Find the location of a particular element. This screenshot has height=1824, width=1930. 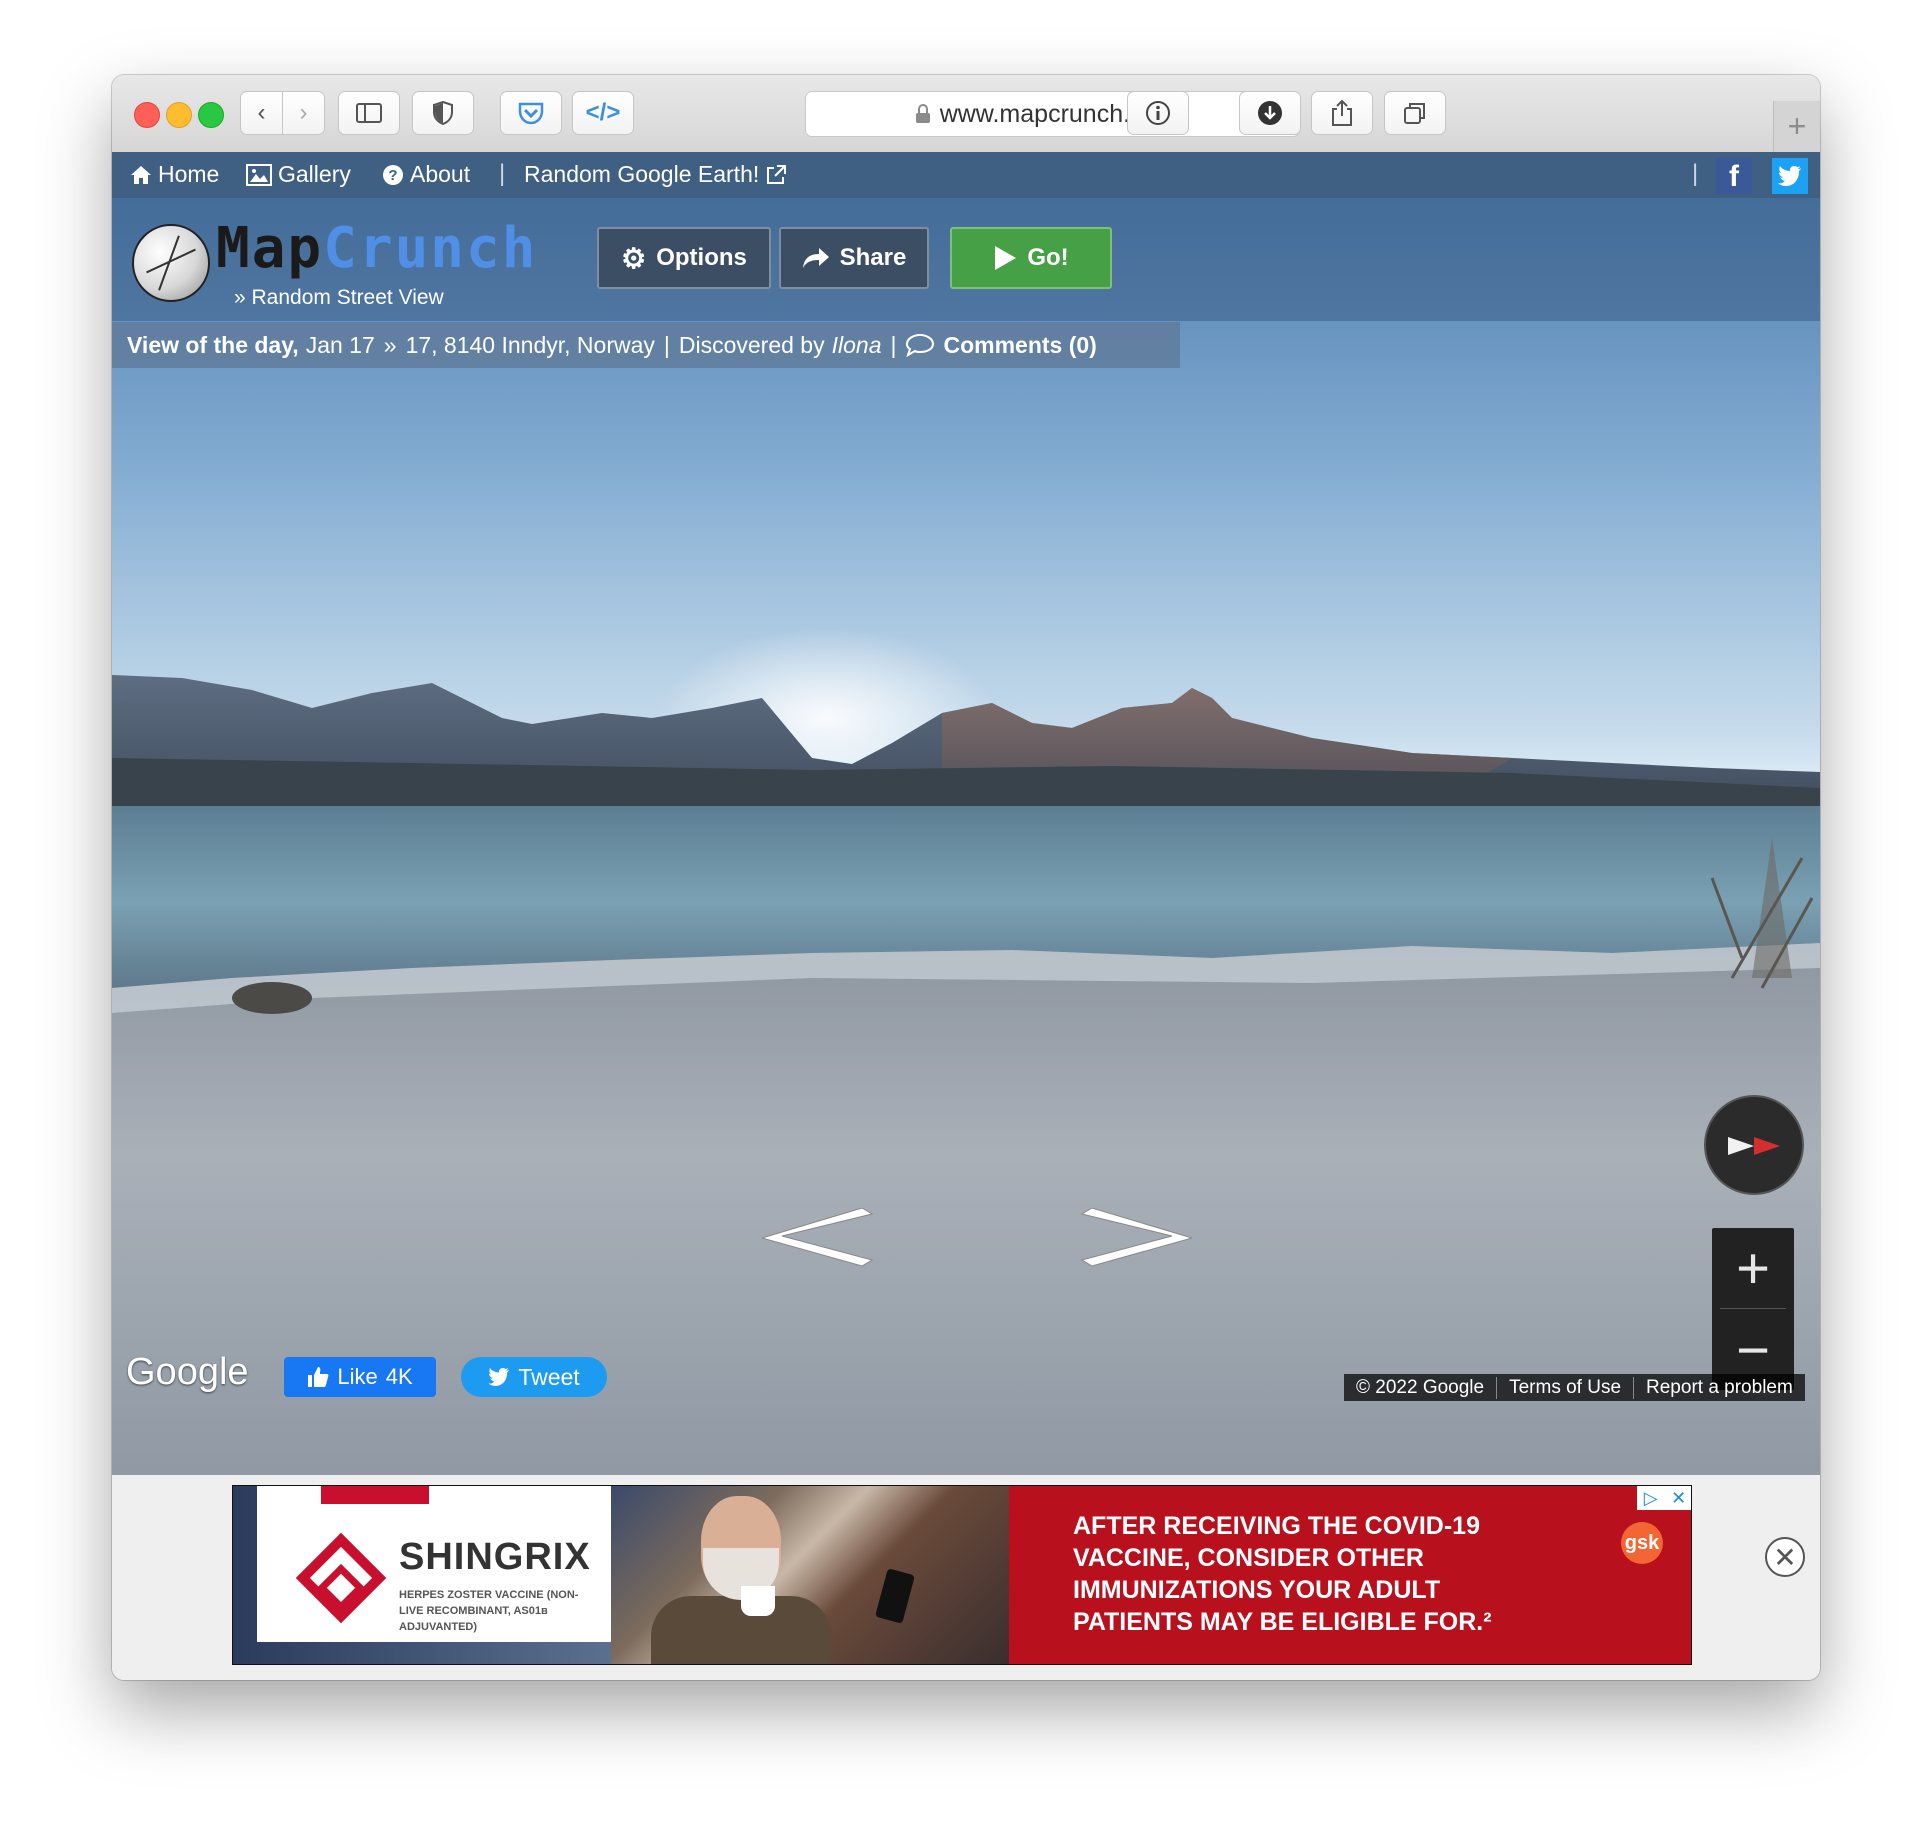

brand-name: MapCrunch is located at coordinates (376, 248).